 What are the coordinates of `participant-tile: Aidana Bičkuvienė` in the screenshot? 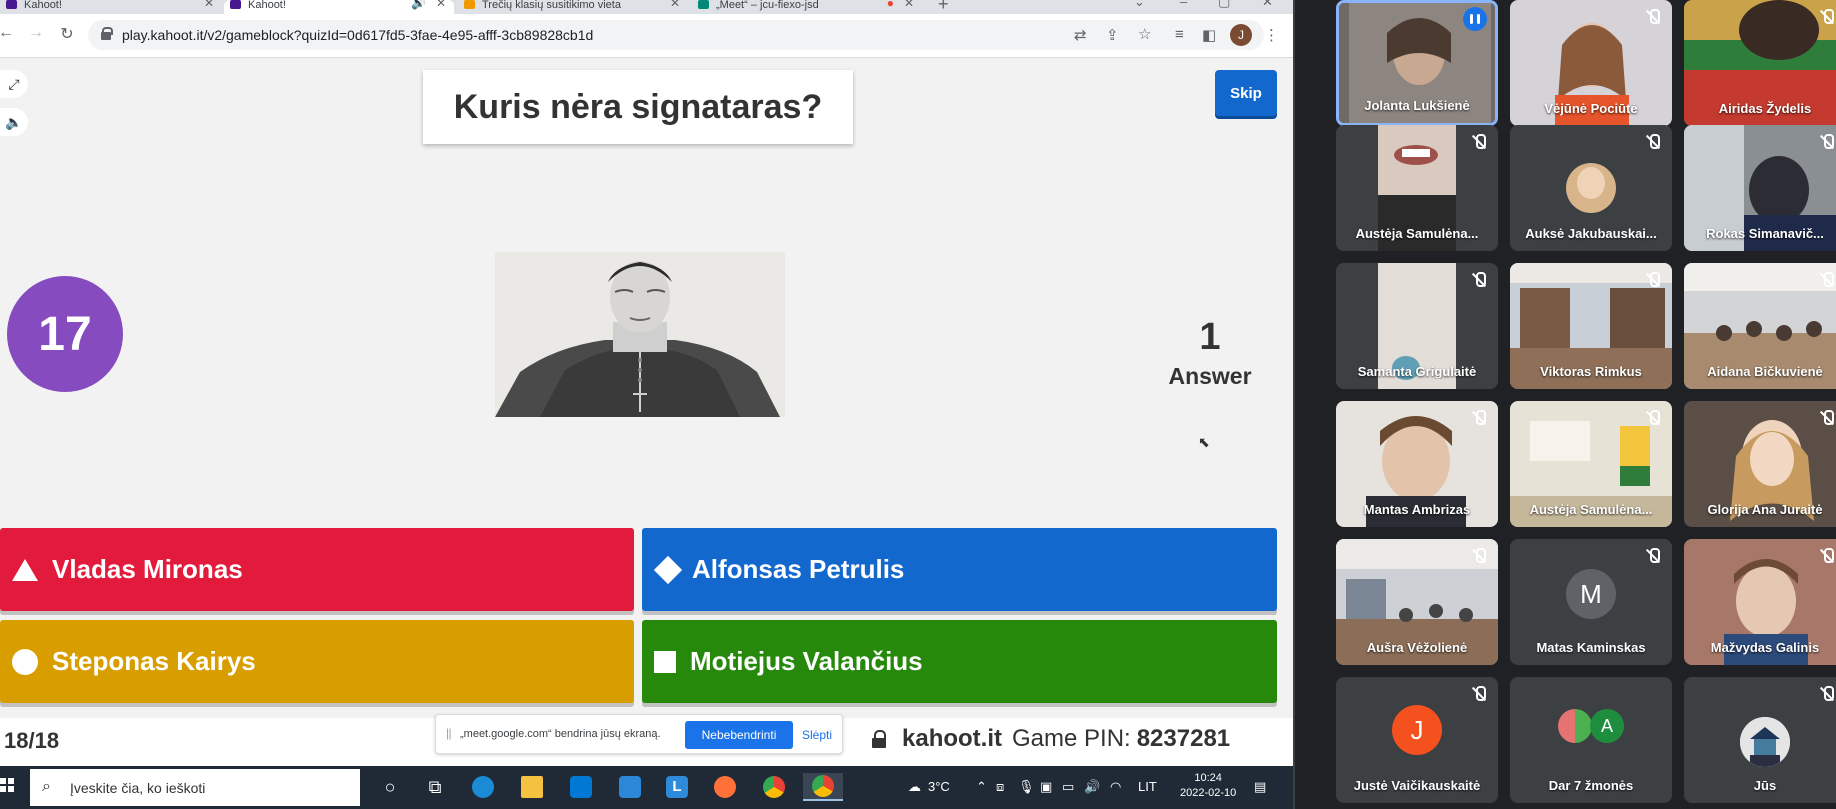 It's located at (1760, 326).